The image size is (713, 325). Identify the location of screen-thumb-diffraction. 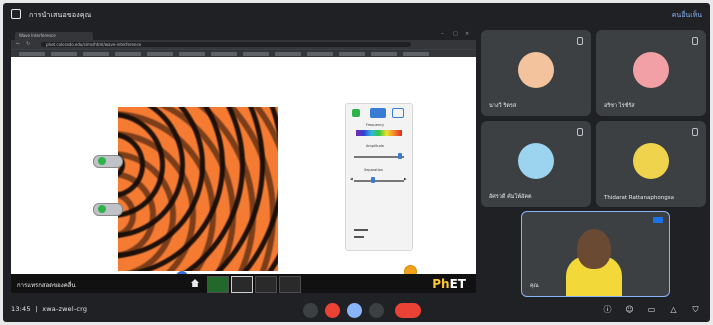
(290, 284).